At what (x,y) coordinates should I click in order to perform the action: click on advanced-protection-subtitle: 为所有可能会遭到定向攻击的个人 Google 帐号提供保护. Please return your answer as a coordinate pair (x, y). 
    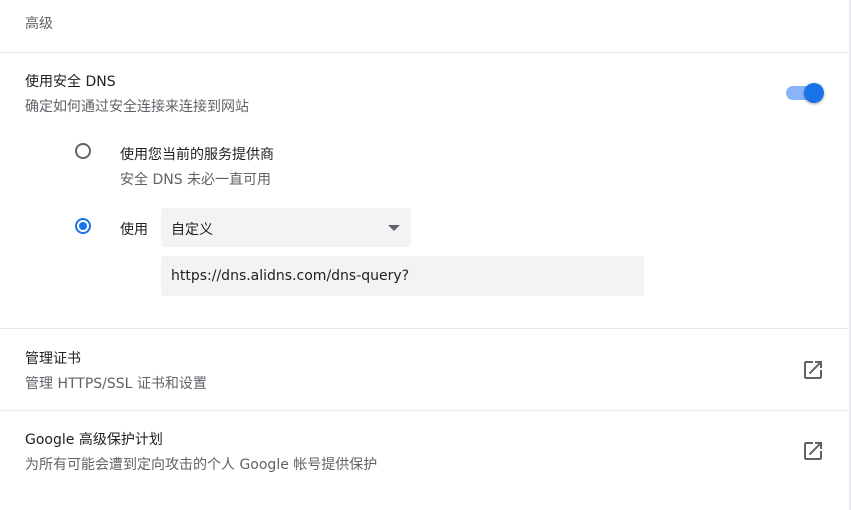
    Looking at the image, I should click on (201, 465).